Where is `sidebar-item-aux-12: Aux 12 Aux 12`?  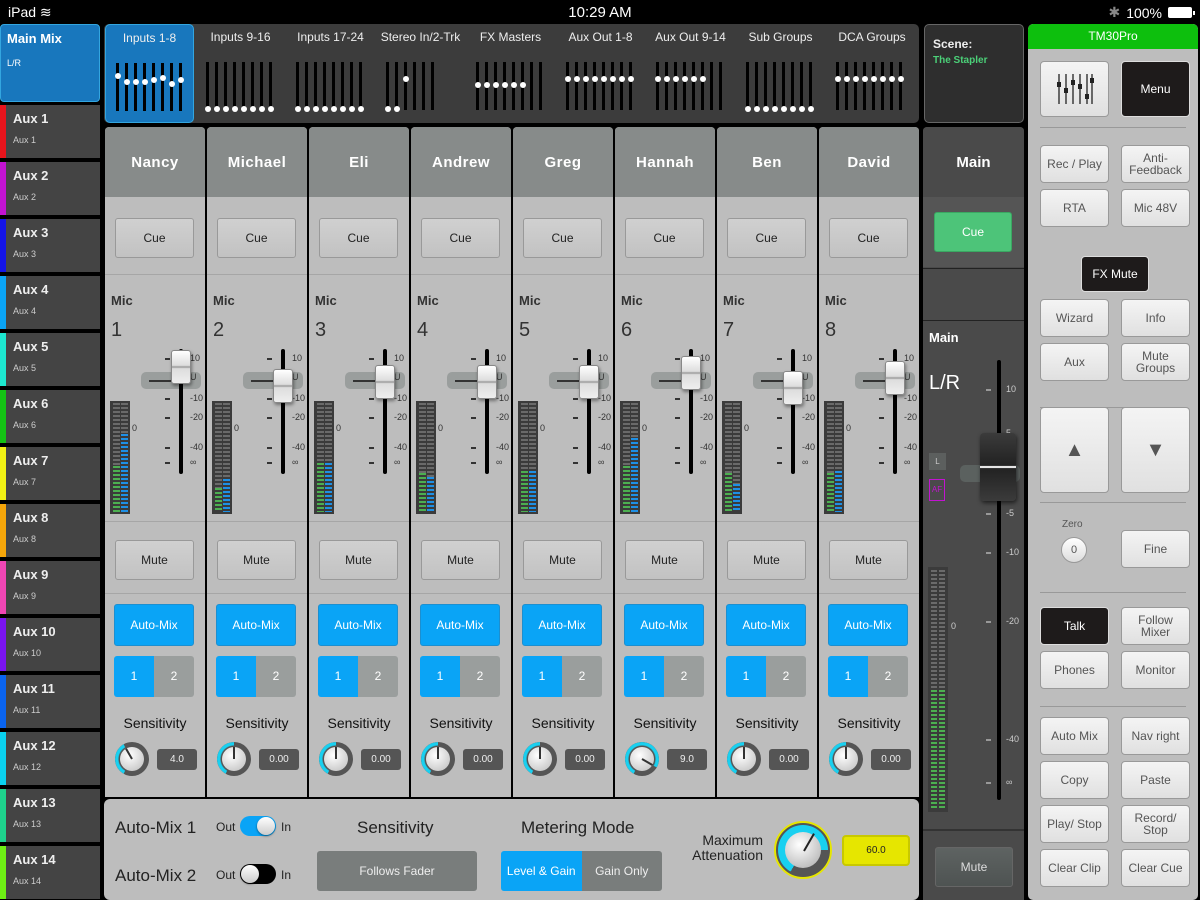 sidebar-item-aux-12: Aux 12 Aux 12 is located at coordinates (50, 758).